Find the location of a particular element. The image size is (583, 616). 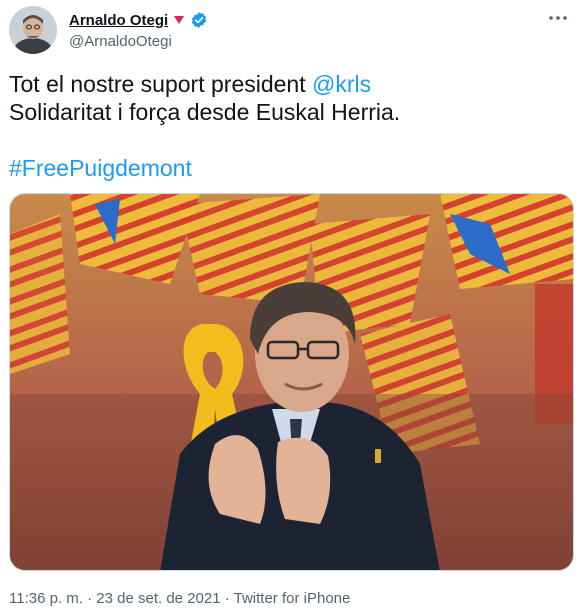

verified-badge-icon is located at coordinates (199, 20).